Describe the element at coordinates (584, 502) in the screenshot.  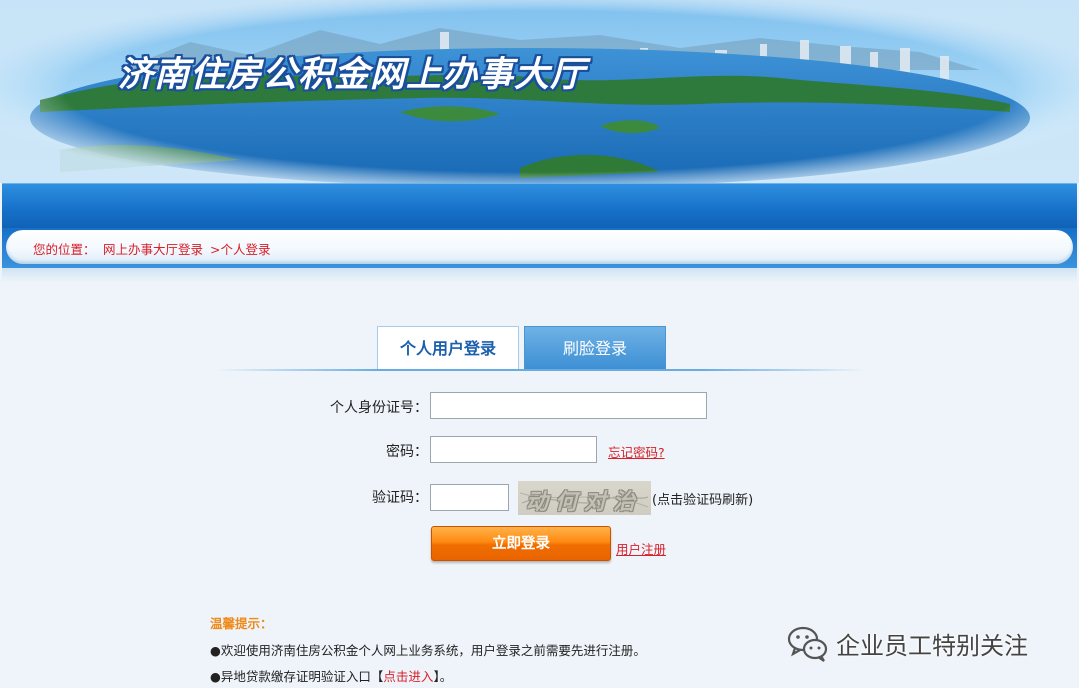
I see `captcha-text: 动何对治` at that location.